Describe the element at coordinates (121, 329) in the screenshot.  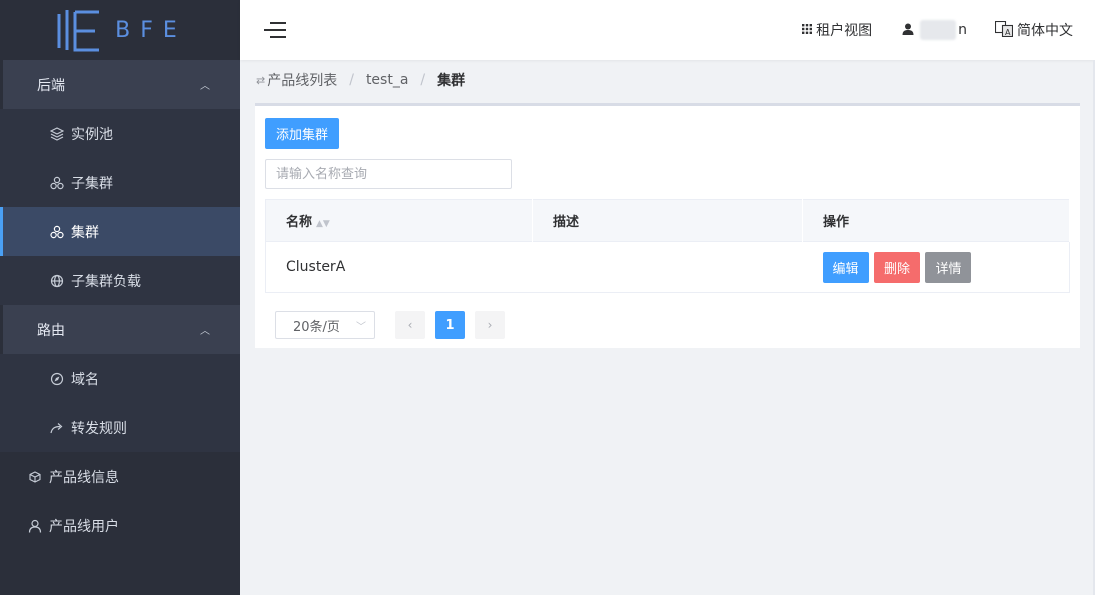
I see `menu-group-routing: 路由 ︿` at that location.